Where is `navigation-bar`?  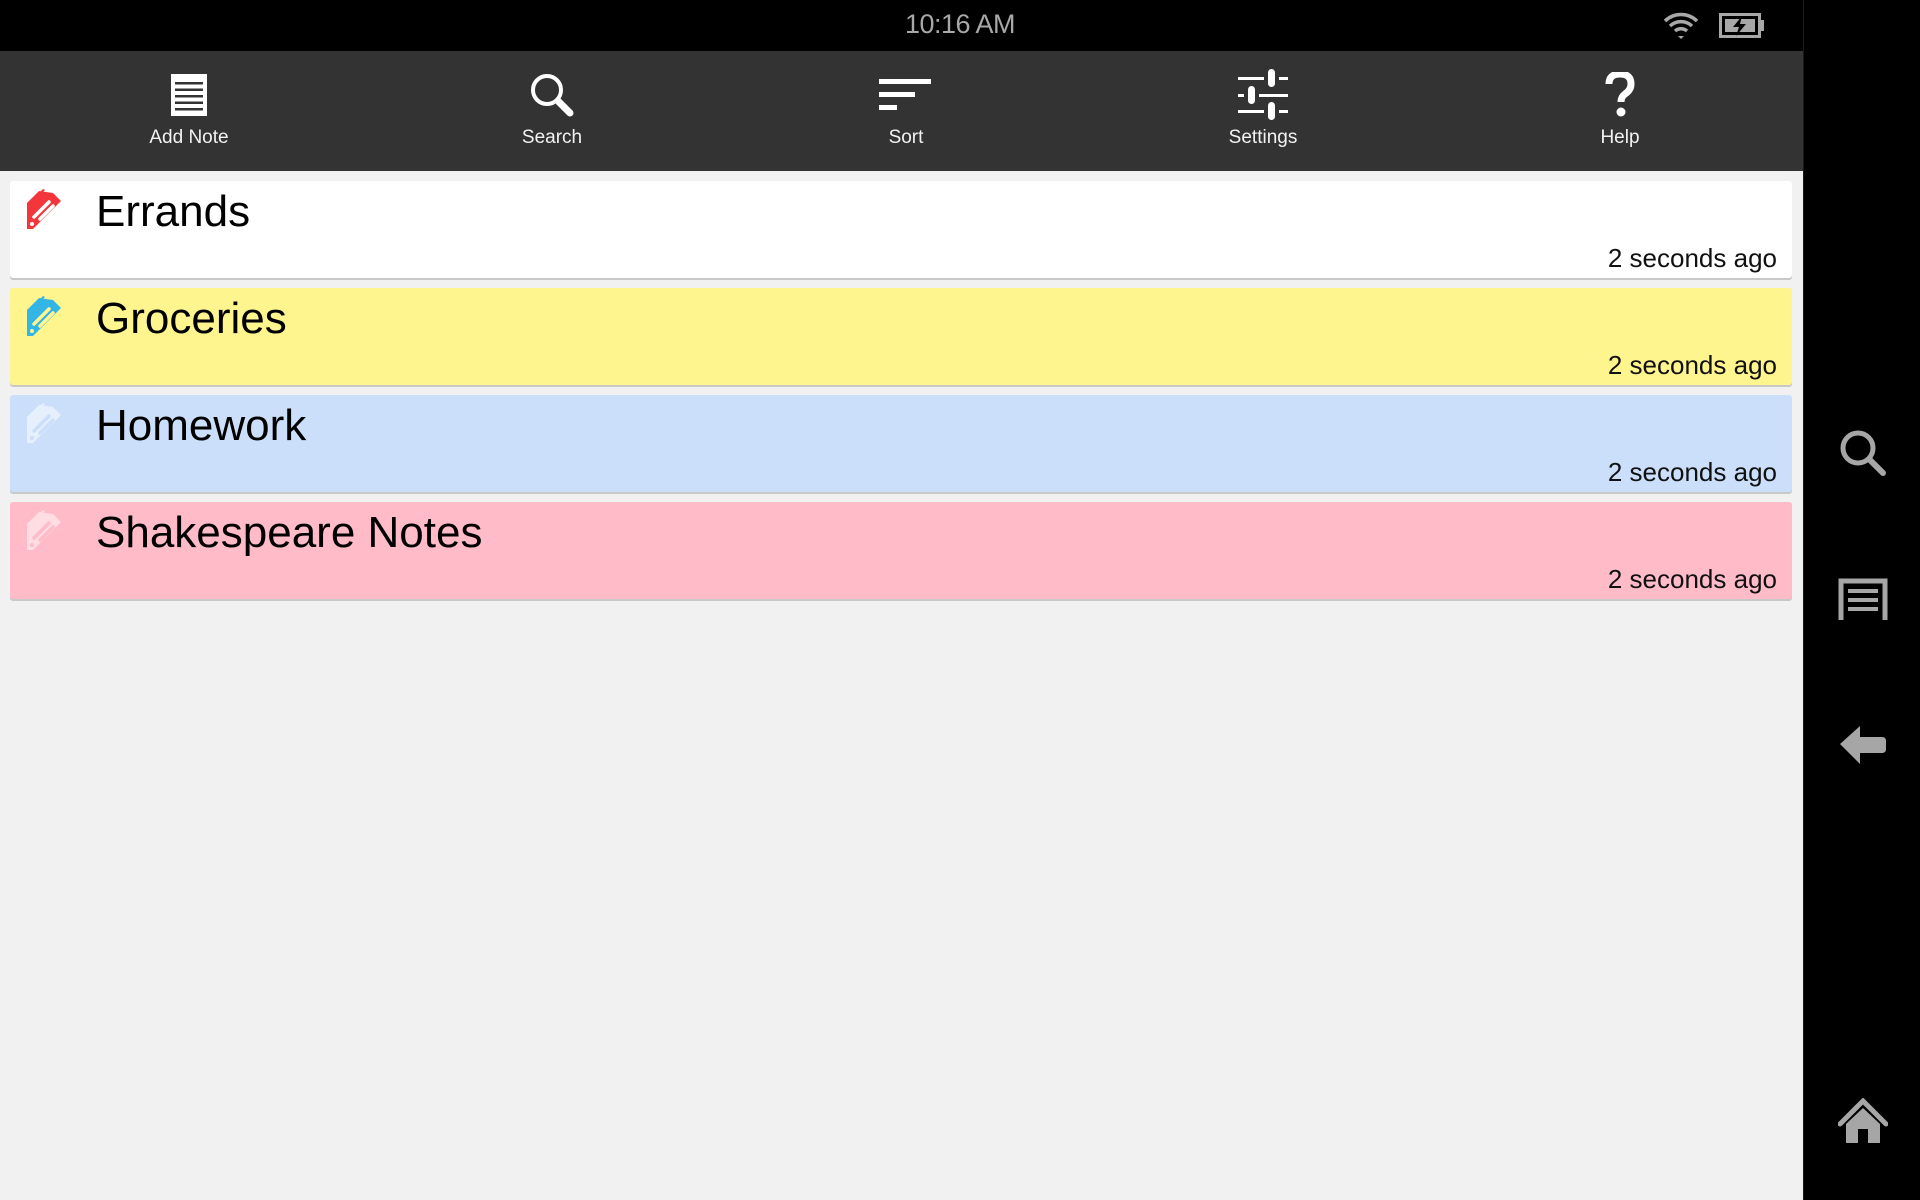 navigation-bar is located at coordinates (1861, 600).